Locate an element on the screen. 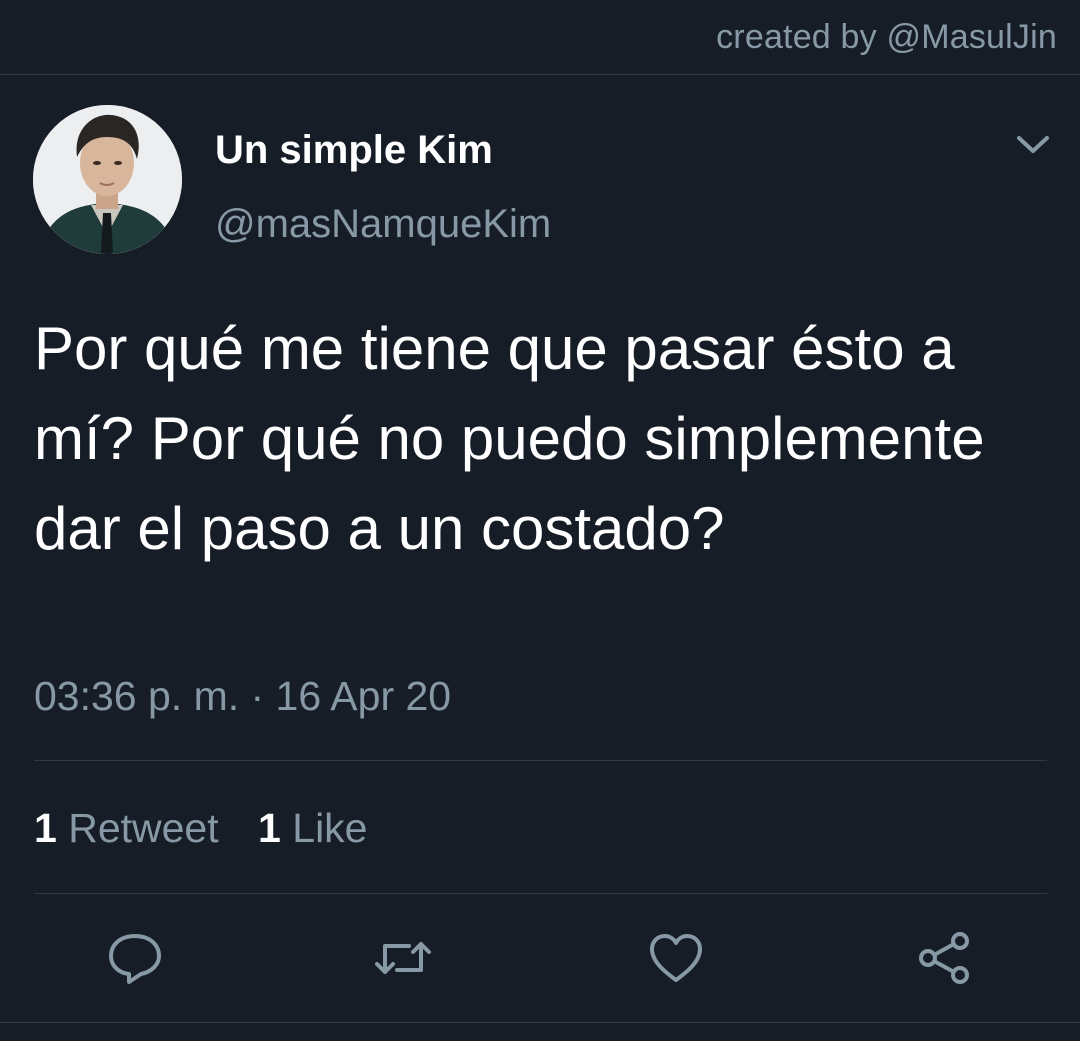 Image resolution: width=1080 pixels, height=1041 pixels. author-handle: @masNamqueKim is located at coordinates (383, 224).